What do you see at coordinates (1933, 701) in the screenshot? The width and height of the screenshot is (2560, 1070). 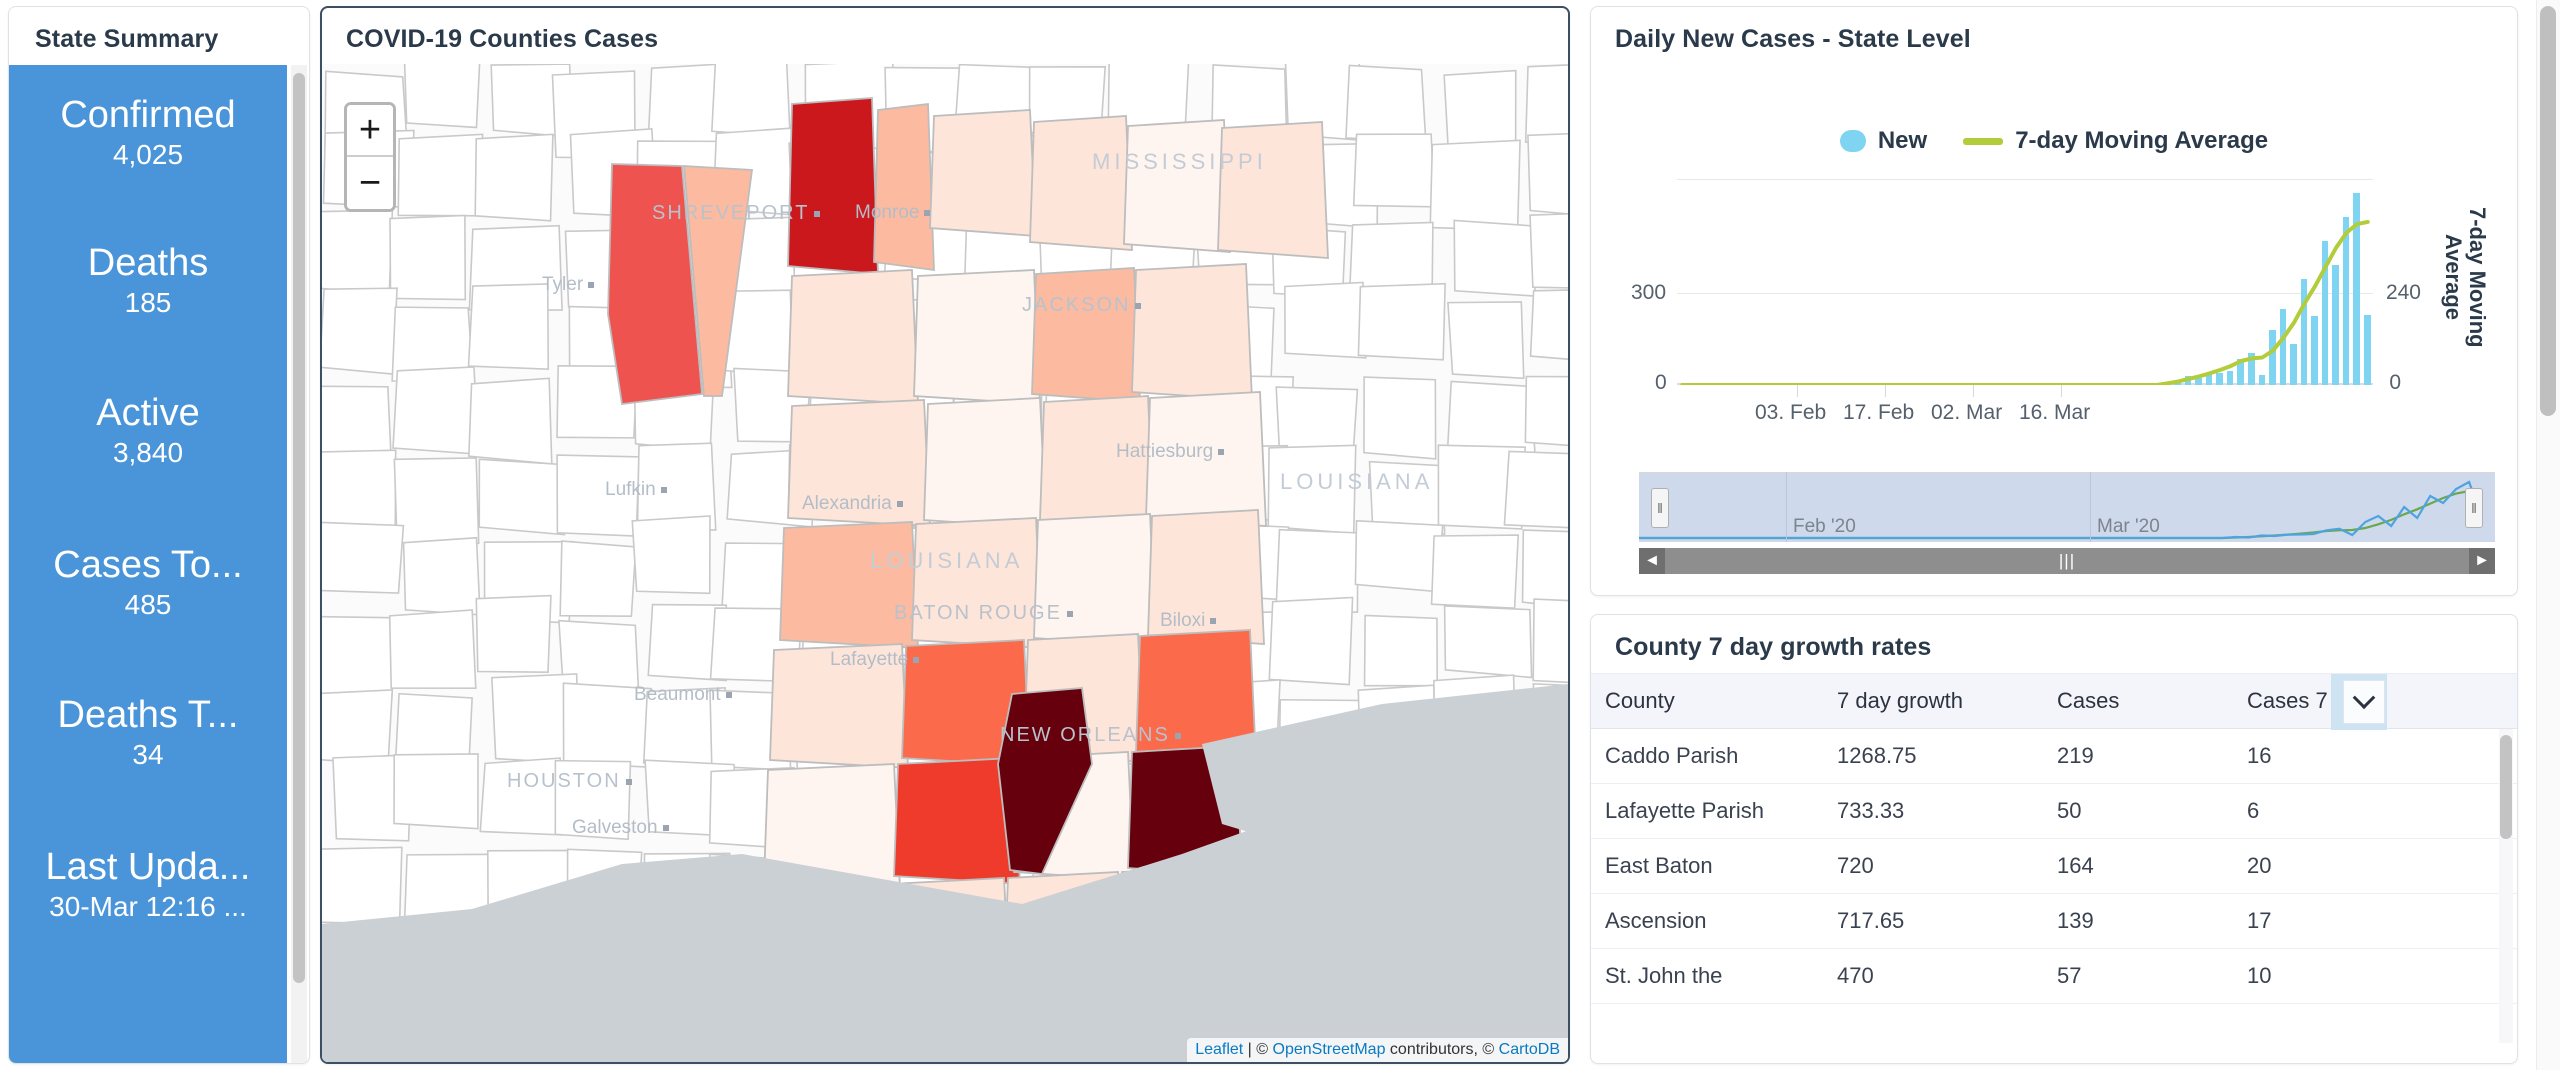 I see `column-header-growth: 7 day growth` at bounding box center [1933, 701].